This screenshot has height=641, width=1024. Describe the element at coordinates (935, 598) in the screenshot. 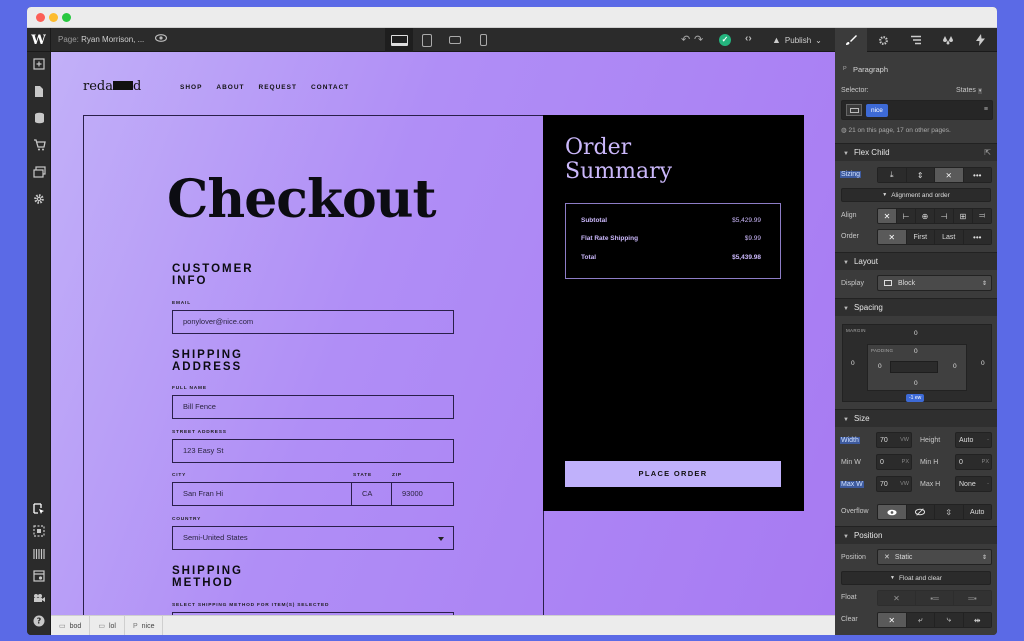

I see `float-left-icon: ▪═` at that location.